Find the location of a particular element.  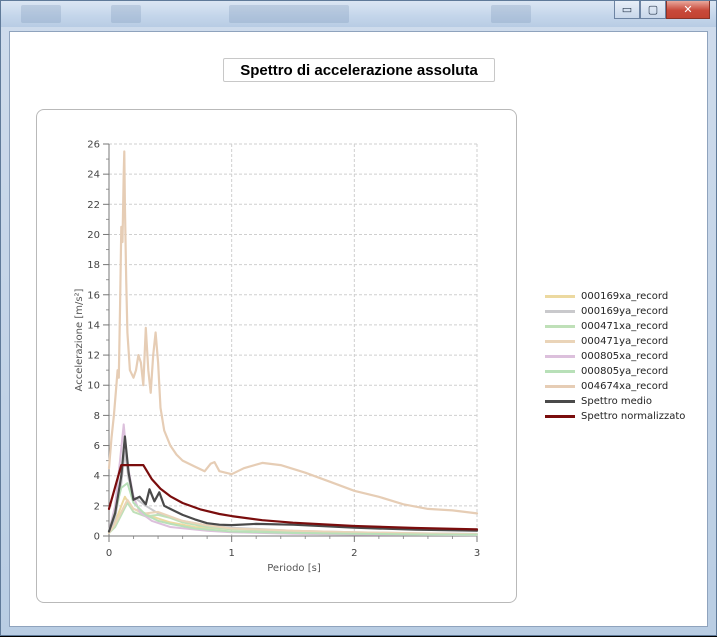

legend-label: 000805xa_record is located at coordinates (625, 356).